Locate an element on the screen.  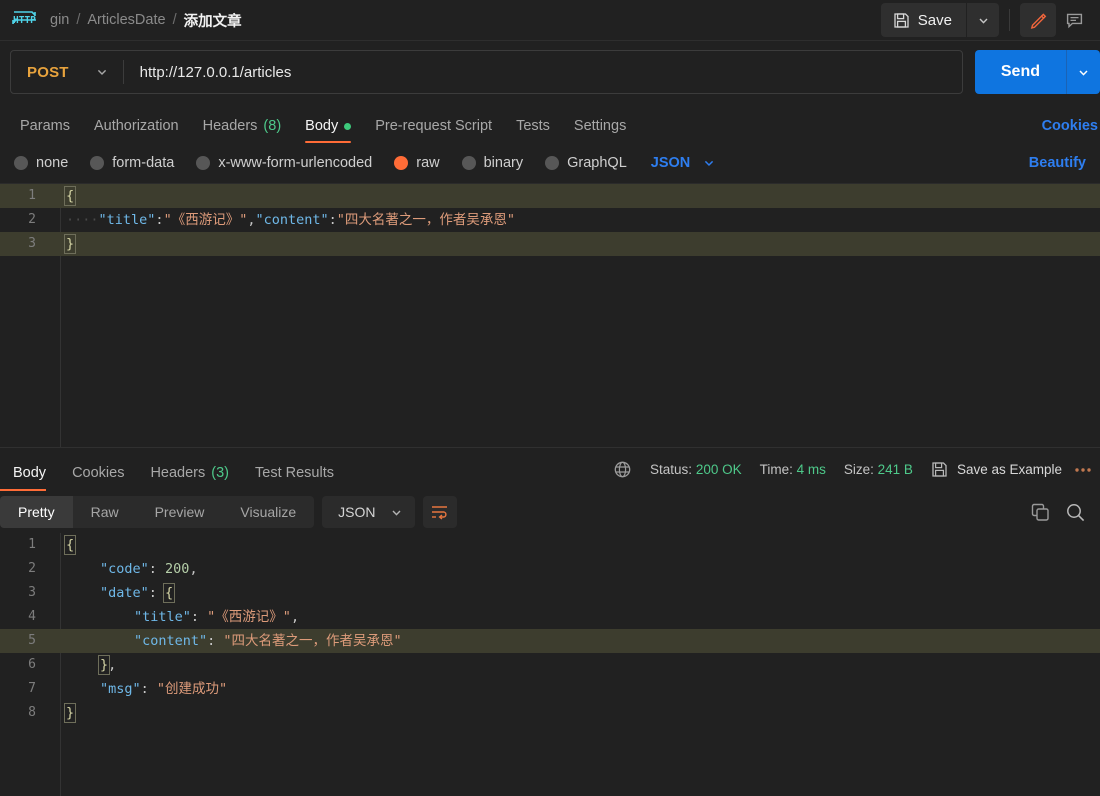
save-as-example-label: Save as Example is located at coordinates (1009, 469).